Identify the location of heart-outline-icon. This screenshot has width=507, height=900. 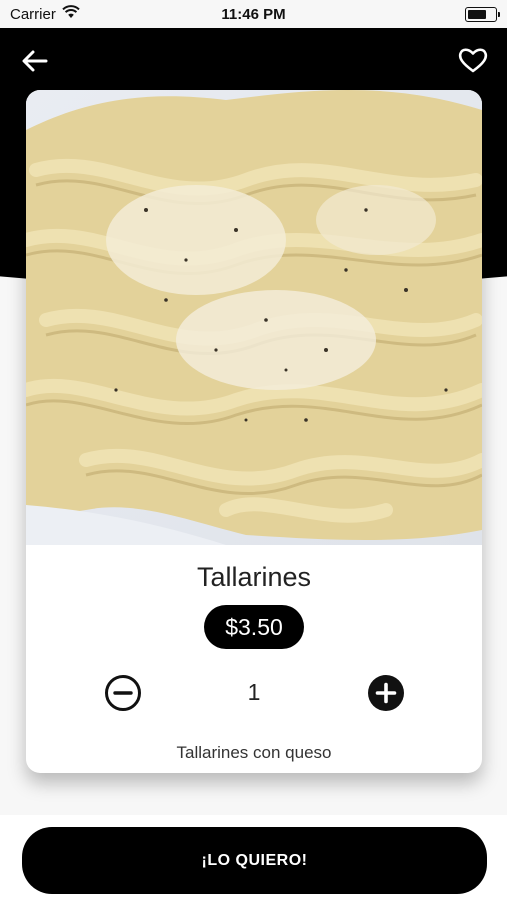
(473, 60).